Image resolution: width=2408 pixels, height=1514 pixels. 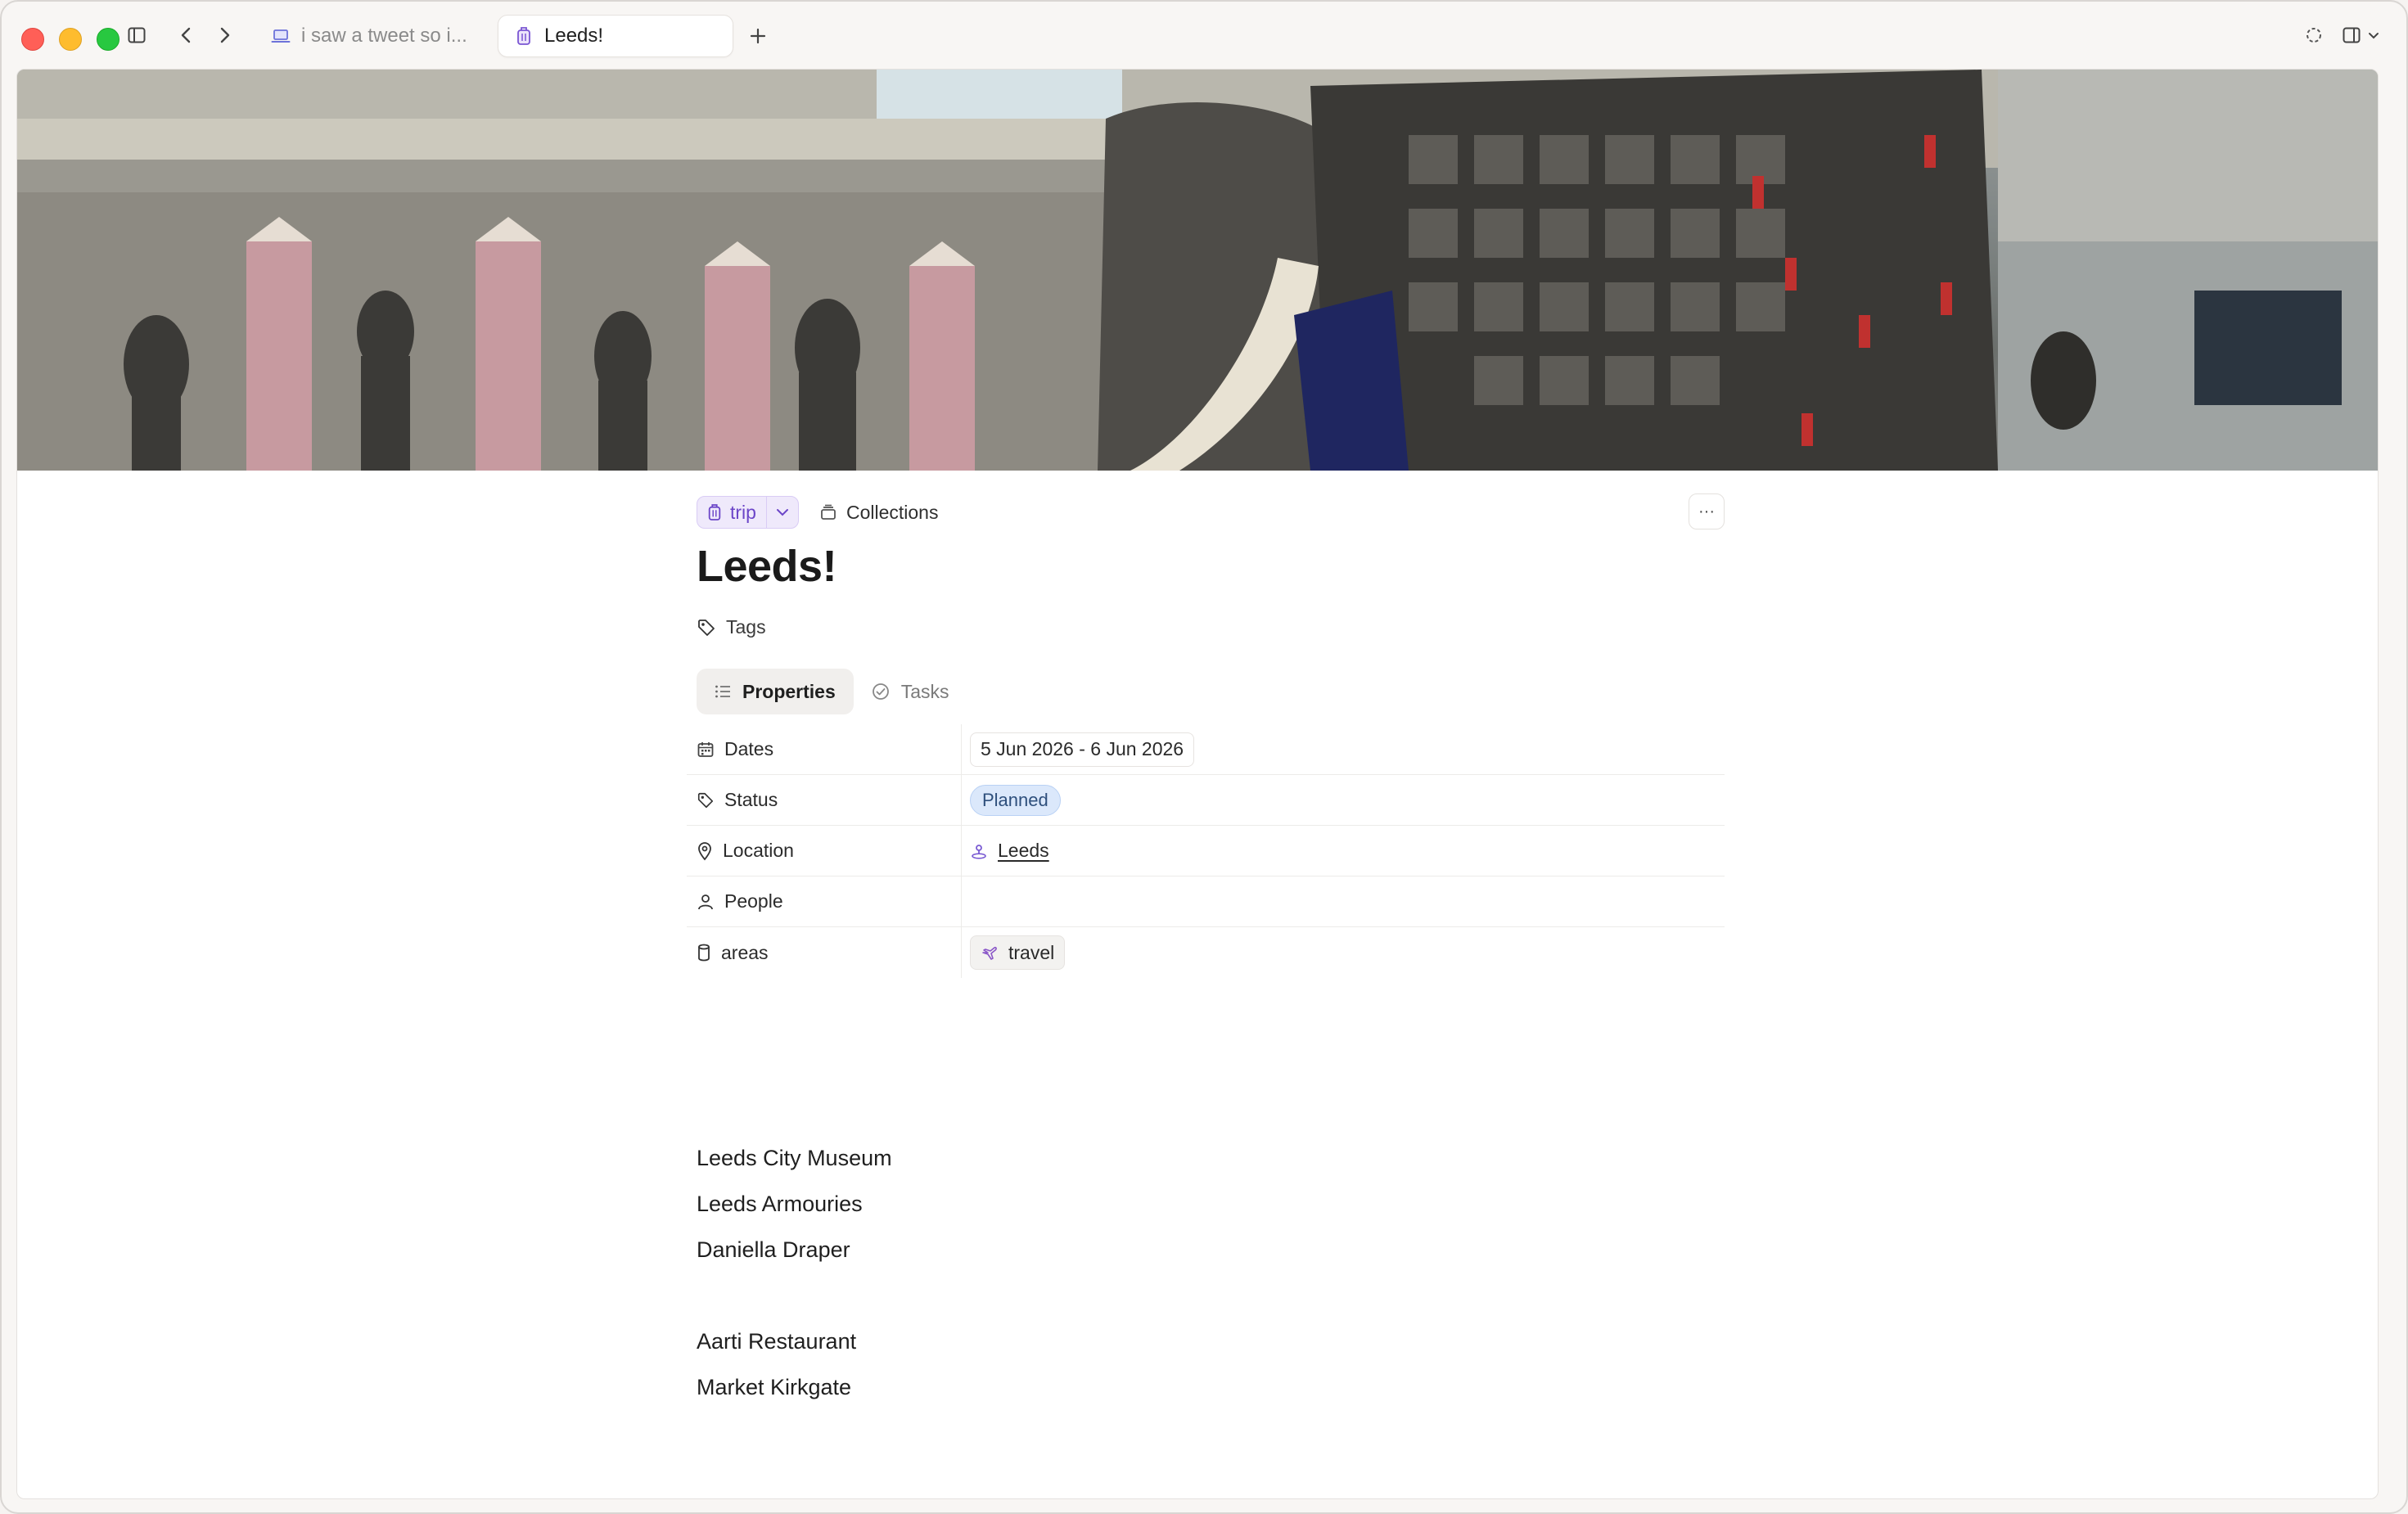 I want to click on page-header-chips: trip Collections, so click(x=817, y=512).